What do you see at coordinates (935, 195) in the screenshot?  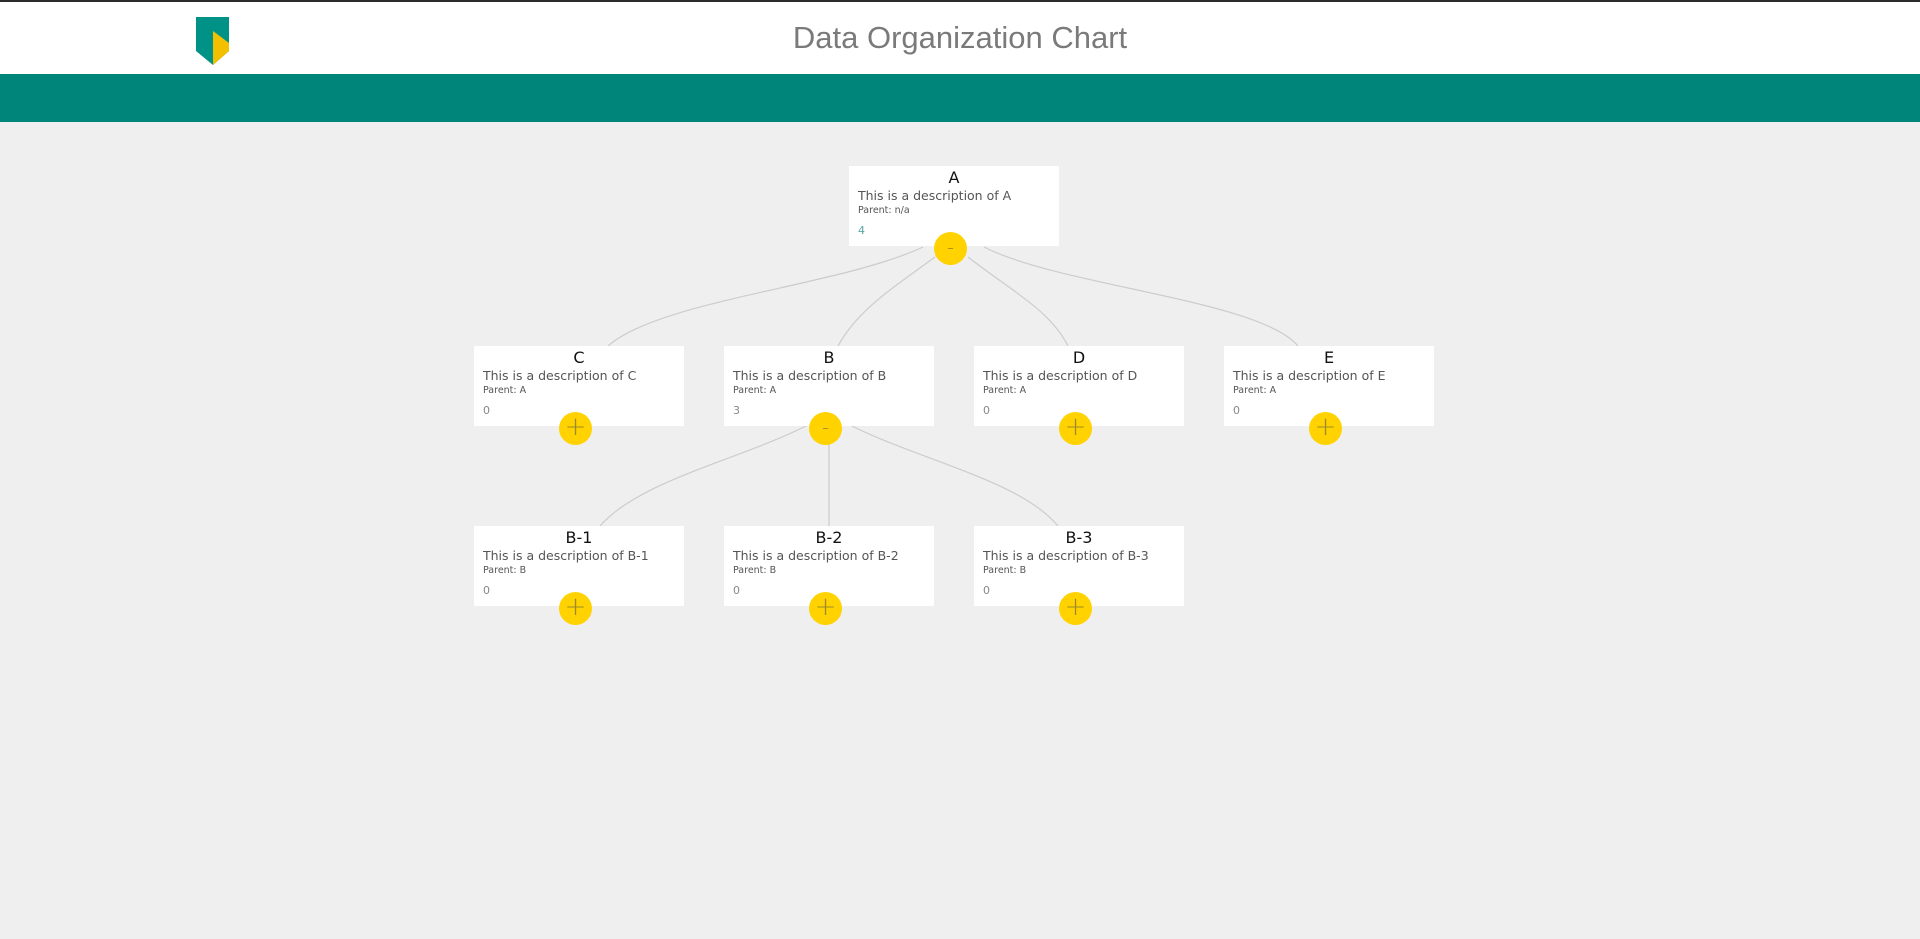 I see `node-description: This is a description of A` at bounding box center [935, 195].